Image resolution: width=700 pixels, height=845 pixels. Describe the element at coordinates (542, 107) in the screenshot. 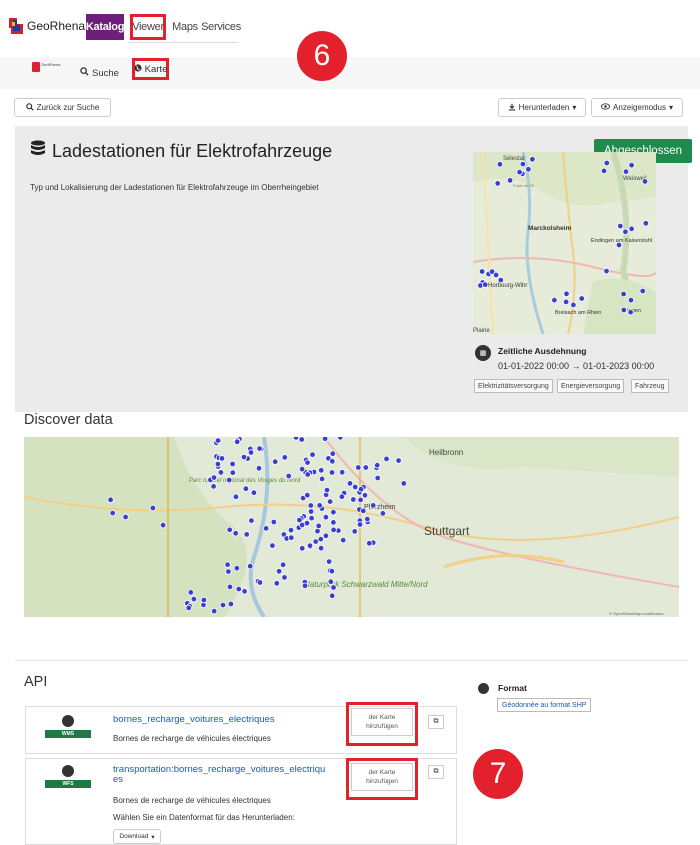

I see `download-dropdown: Herunterladen ▾` at that location.